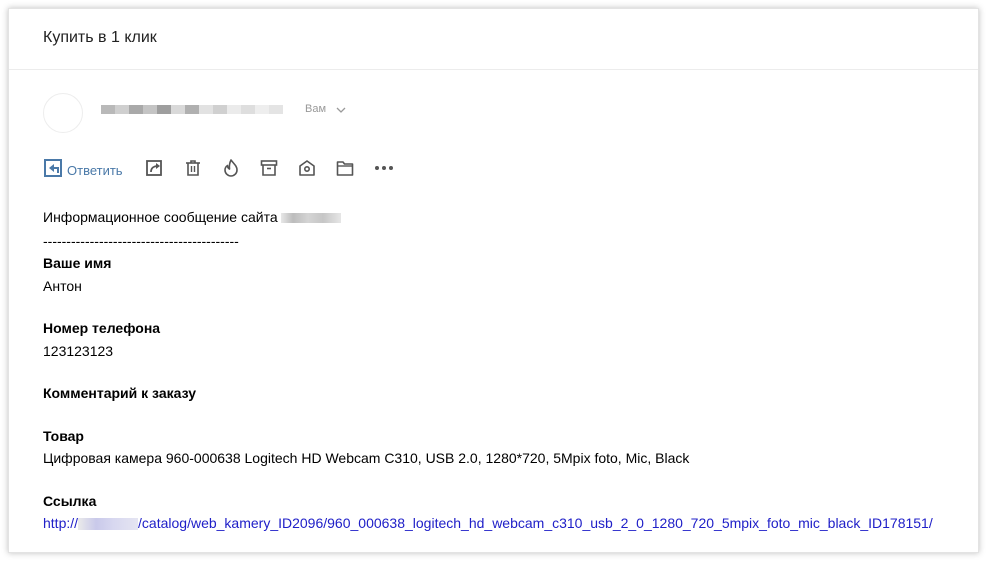  I want to click on spam-button, so click(231, 170).